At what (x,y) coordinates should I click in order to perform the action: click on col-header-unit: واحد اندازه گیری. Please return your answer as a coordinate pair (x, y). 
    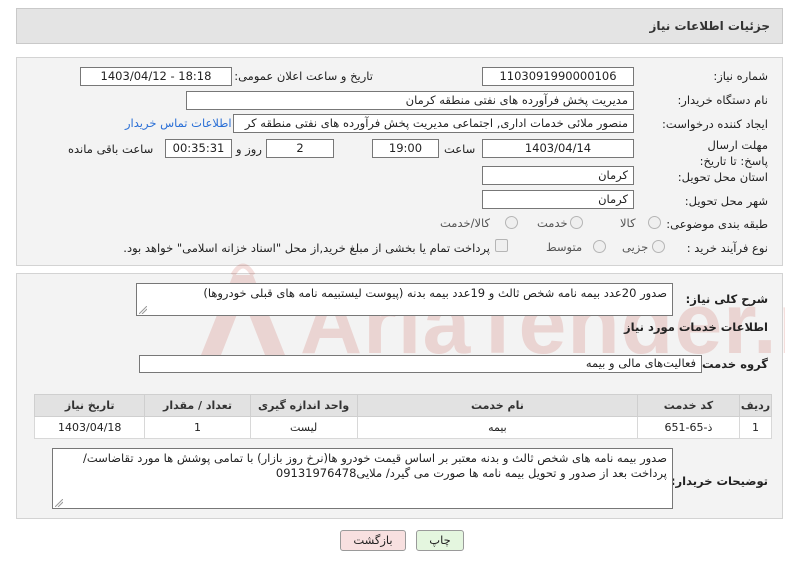
    Looking at the image, I should click on (303, 405).